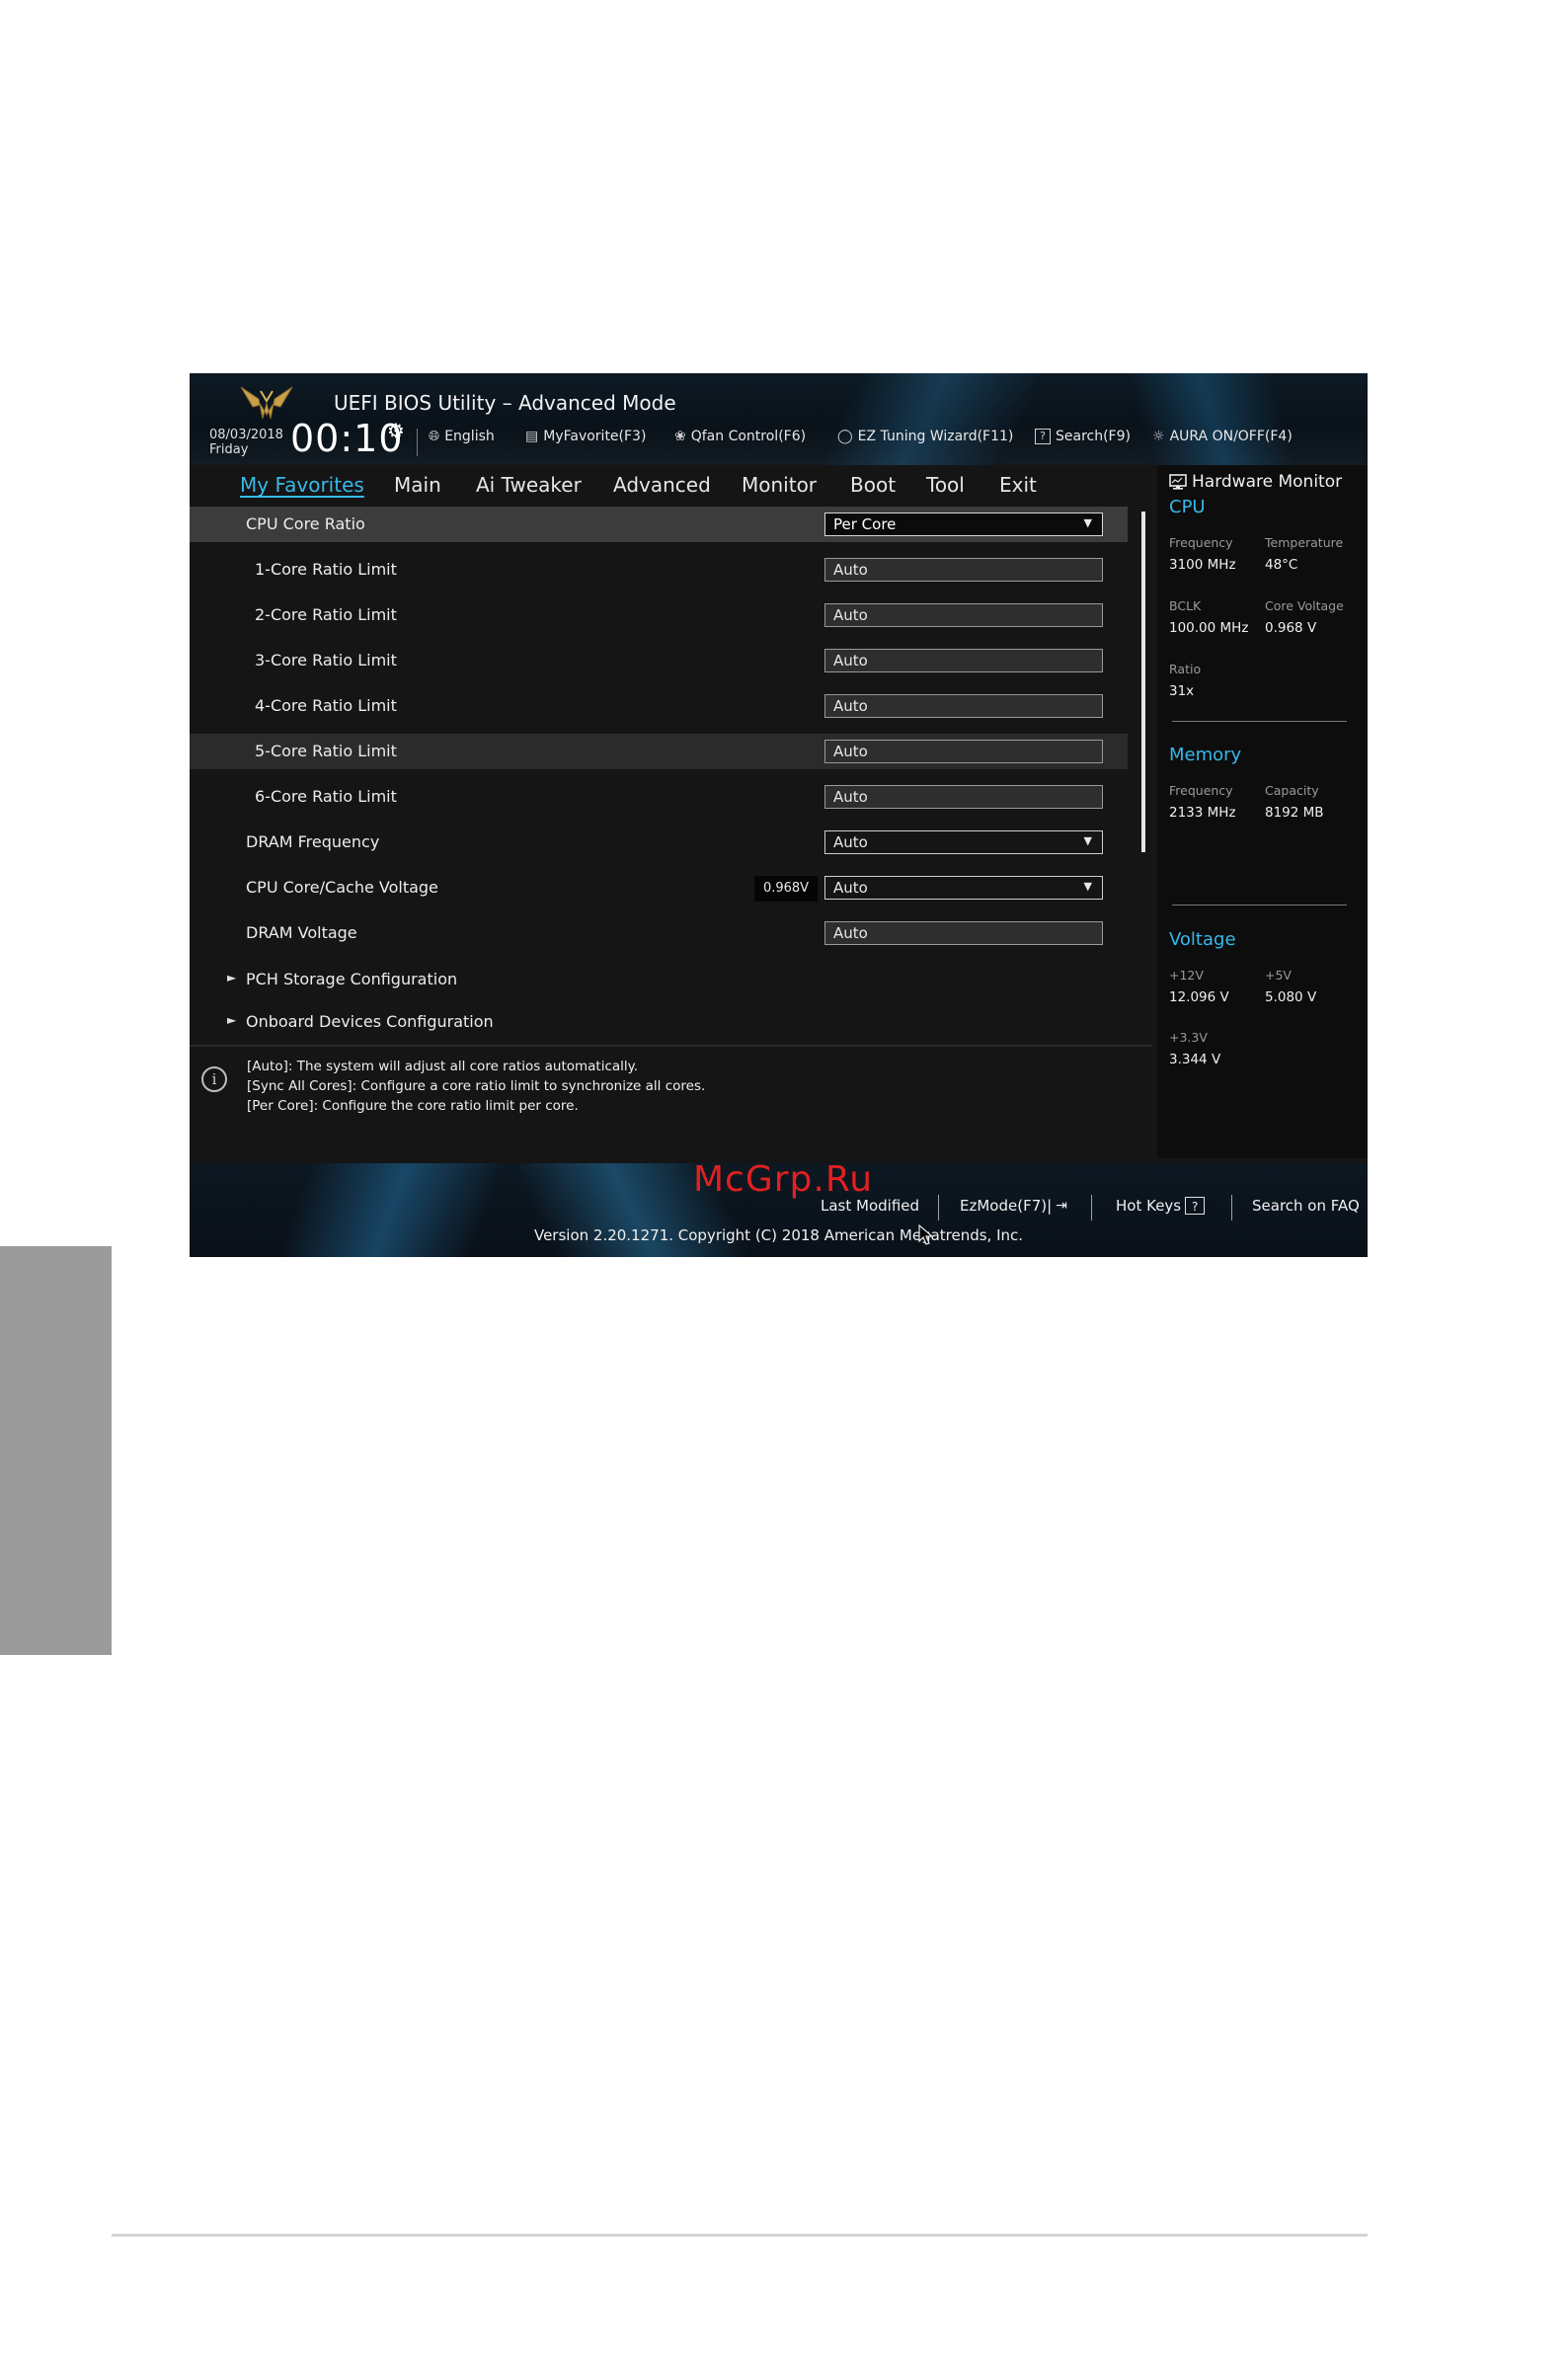 The image size is (1568, 2363). I want to click on setting-row-6-core-ratio-limit: 6-Core Ratio Limit Auto, so click(659, 797).